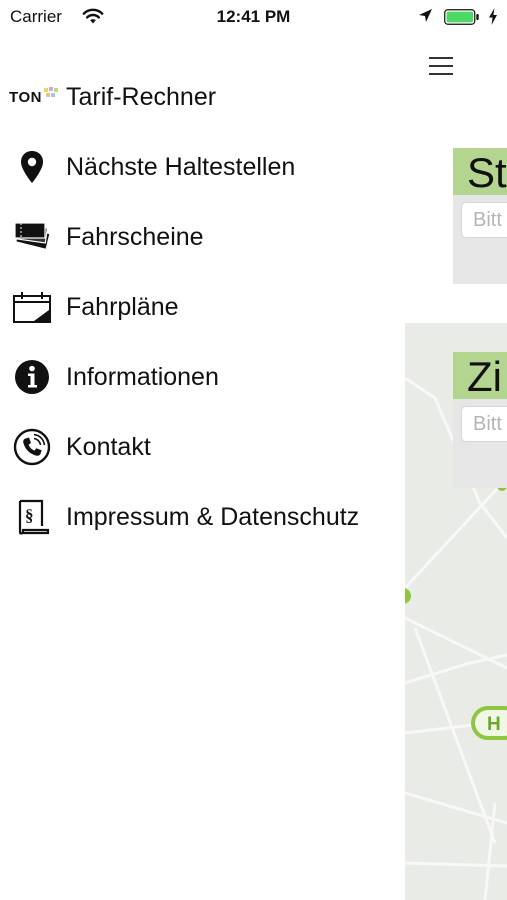 The width and height of the screenshot is (507, 900). What do you see at coordinates (50, 92) in the screenshot?
I see `ton-logo-dots` at bounding box center [50, 92].